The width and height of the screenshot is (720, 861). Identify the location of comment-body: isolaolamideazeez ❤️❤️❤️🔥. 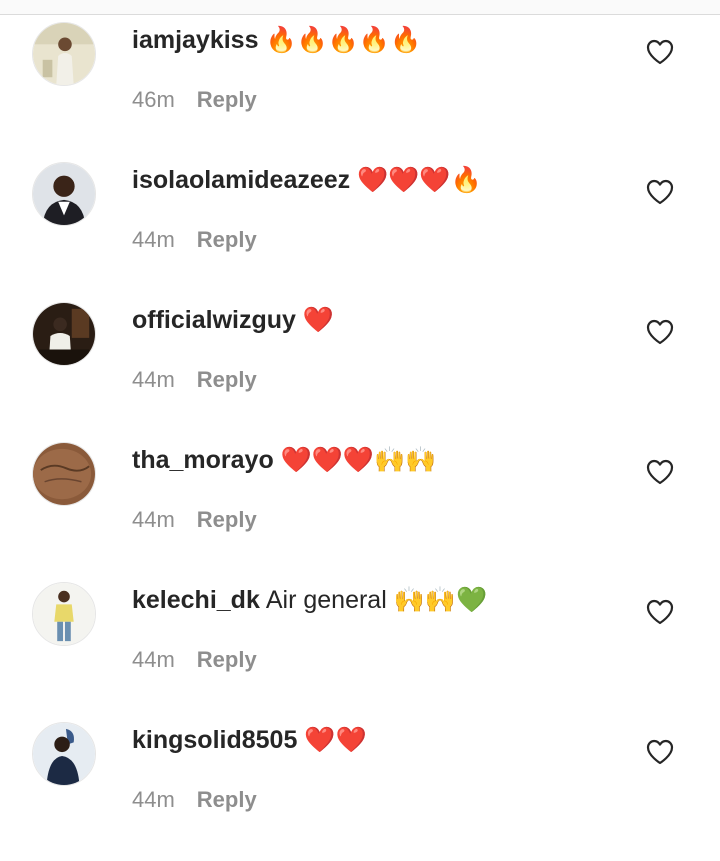
(307, 180).